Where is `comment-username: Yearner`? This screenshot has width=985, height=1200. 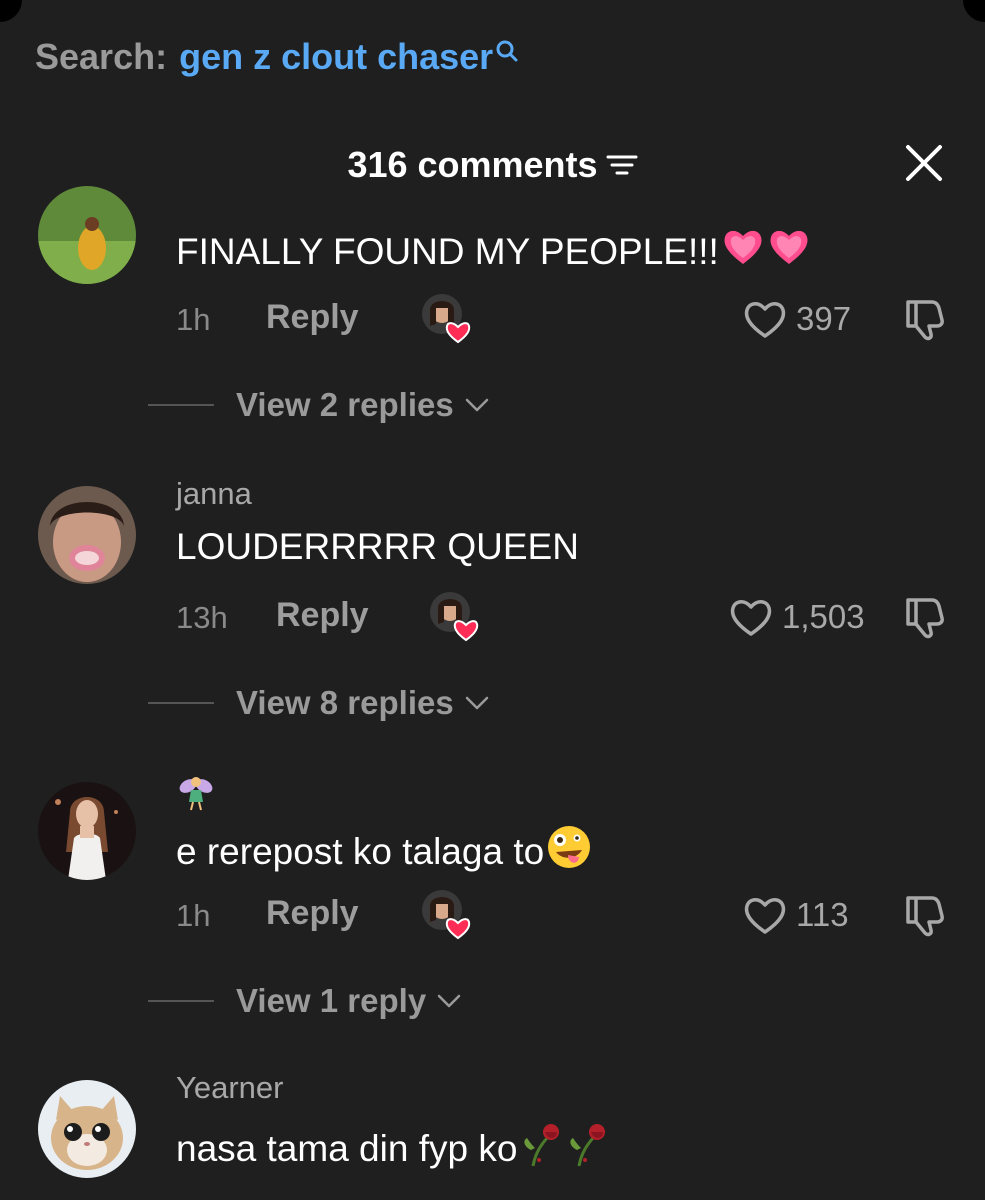 comment-username: Yearner is located at coordinates (229, 1088).